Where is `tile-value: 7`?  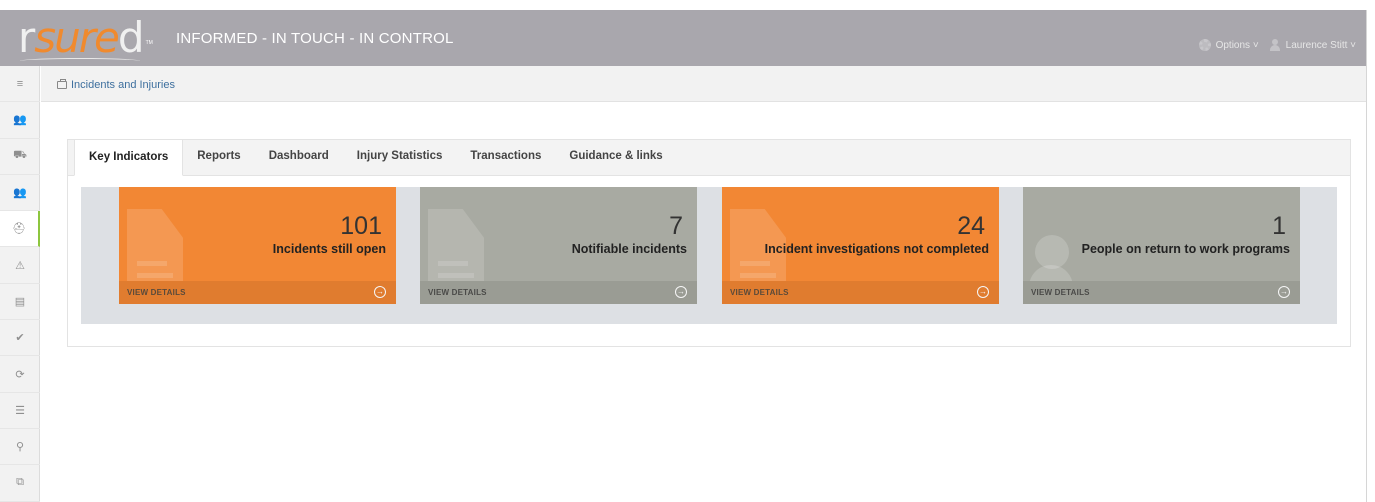
tile-value: 7 is located at coordinates (676, 226).